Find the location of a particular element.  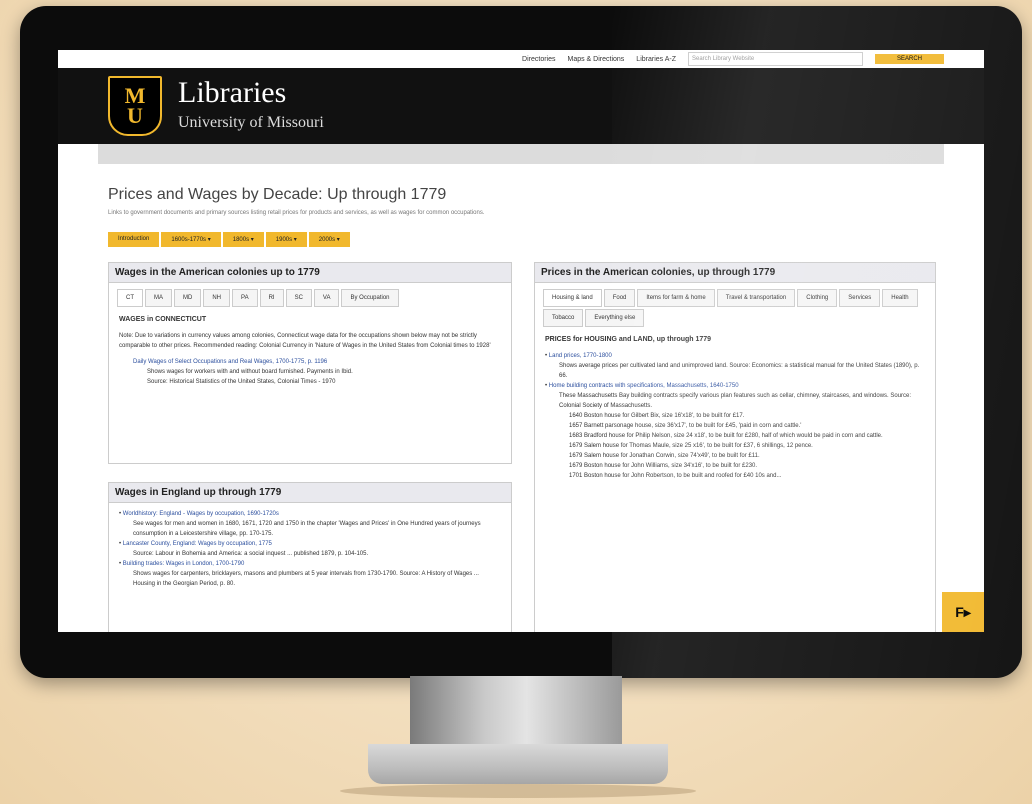

site-title: Libraries is located at coordinates (232, 93).